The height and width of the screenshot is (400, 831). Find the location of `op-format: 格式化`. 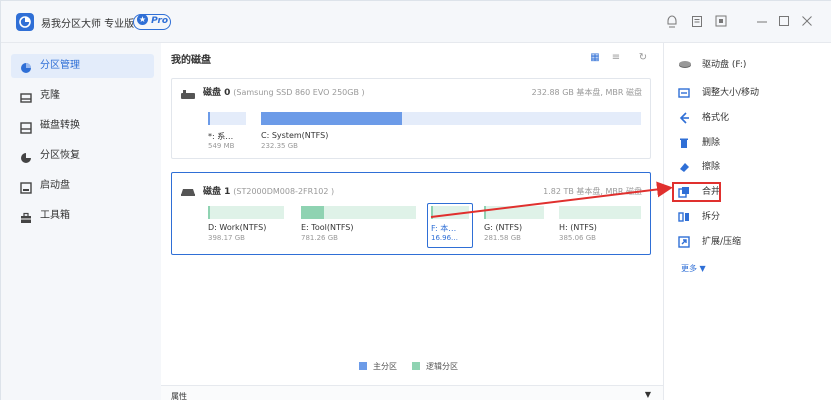

op-format: 格式化 is located at coordinates (746, 118).